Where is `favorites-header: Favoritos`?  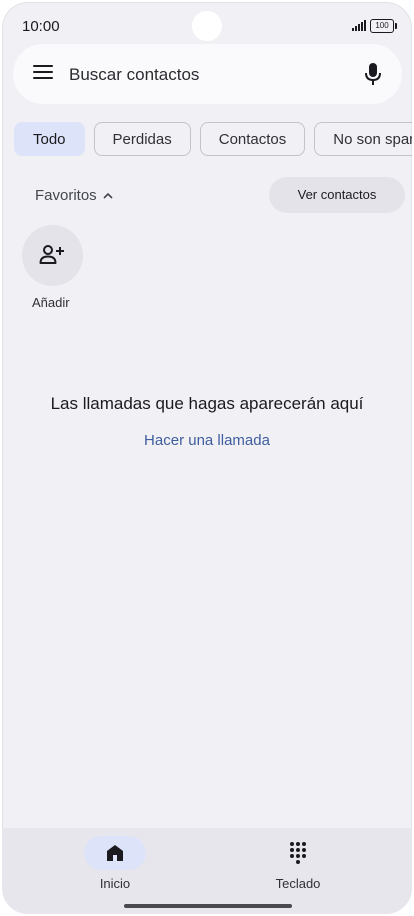
favorites-header: Favoritos is located at coordinates (74, 195).